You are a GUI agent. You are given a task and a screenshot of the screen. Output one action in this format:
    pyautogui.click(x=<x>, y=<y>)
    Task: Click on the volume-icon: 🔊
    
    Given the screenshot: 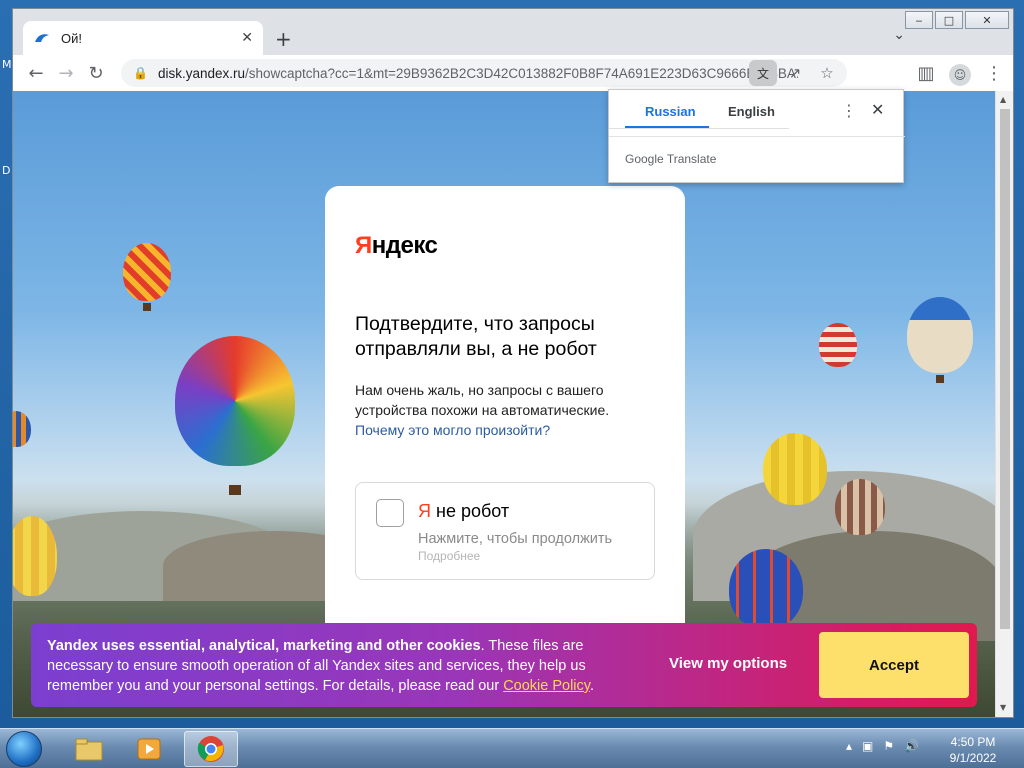 What is the action you would take?
    pyautogui.click(x=911, y=746)
    